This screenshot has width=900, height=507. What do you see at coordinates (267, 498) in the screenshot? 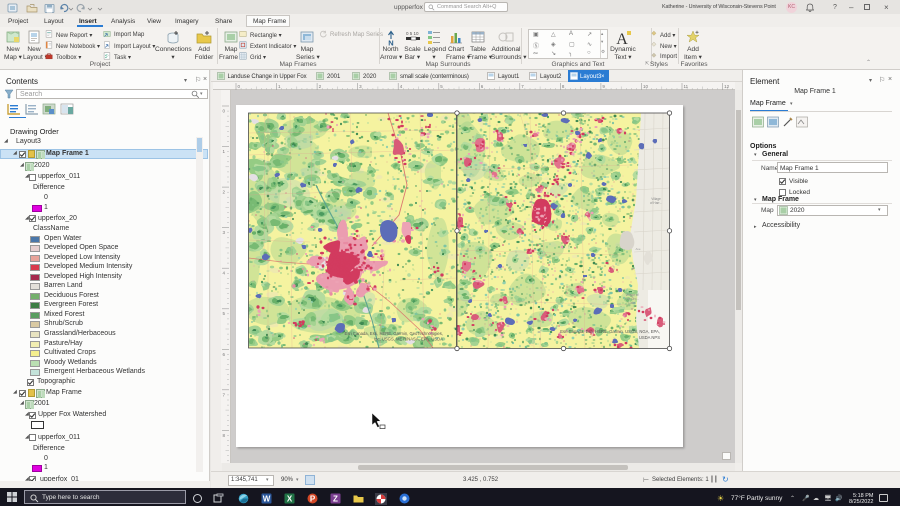
I see `svg-text: W` at bounding box center [267, 498].